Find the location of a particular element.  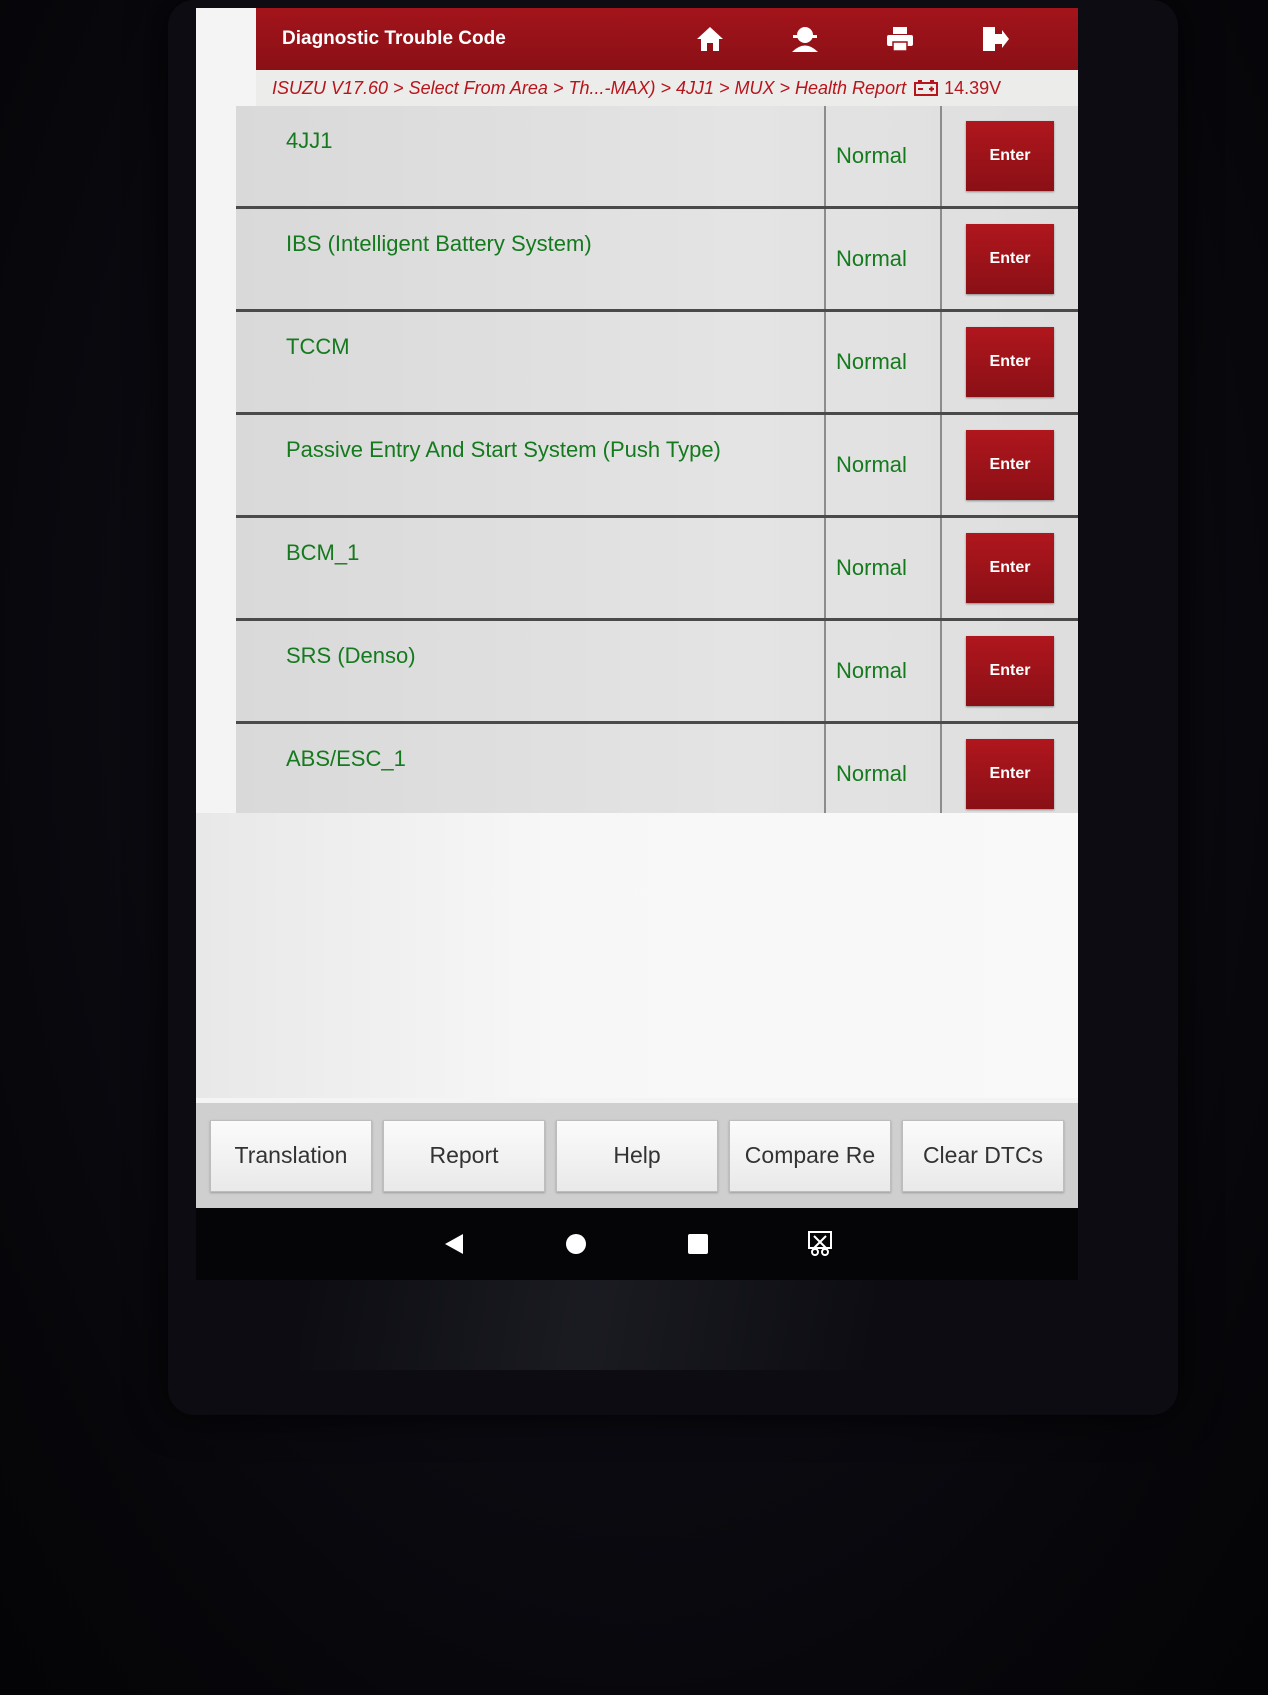

recent-apps-icon is located at coordinates (698, 1244).